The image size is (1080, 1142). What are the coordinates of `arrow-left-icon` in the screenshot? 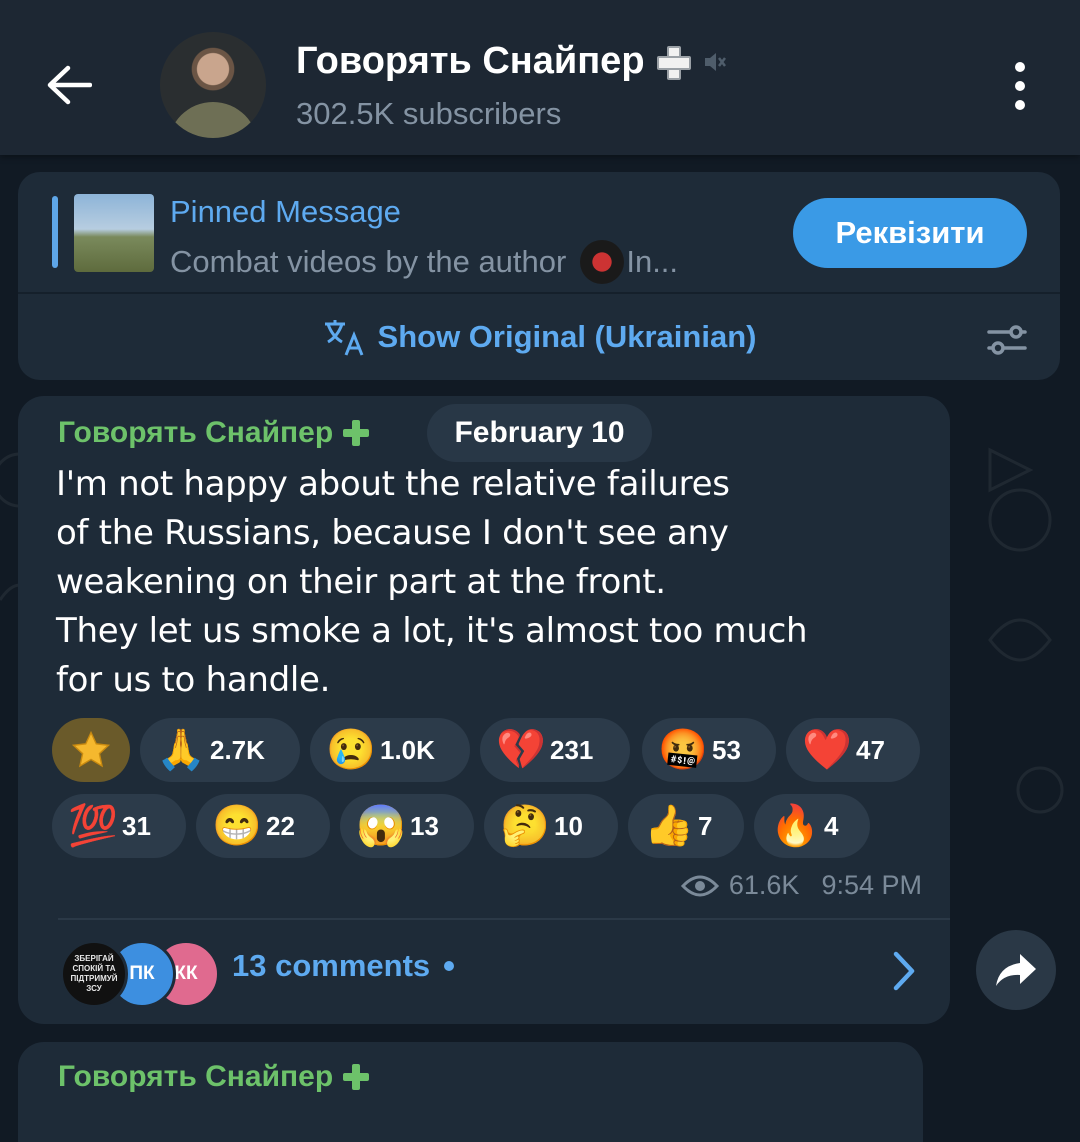 It's located at (69, 85).